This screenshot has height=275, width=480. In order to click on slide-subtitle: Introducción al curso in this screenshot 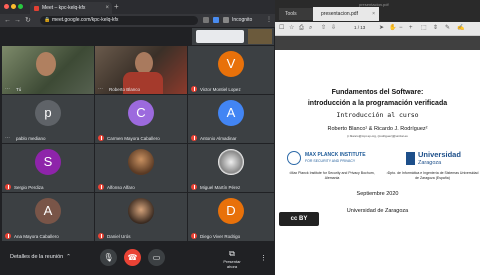, I will do `click(377, 115)`.